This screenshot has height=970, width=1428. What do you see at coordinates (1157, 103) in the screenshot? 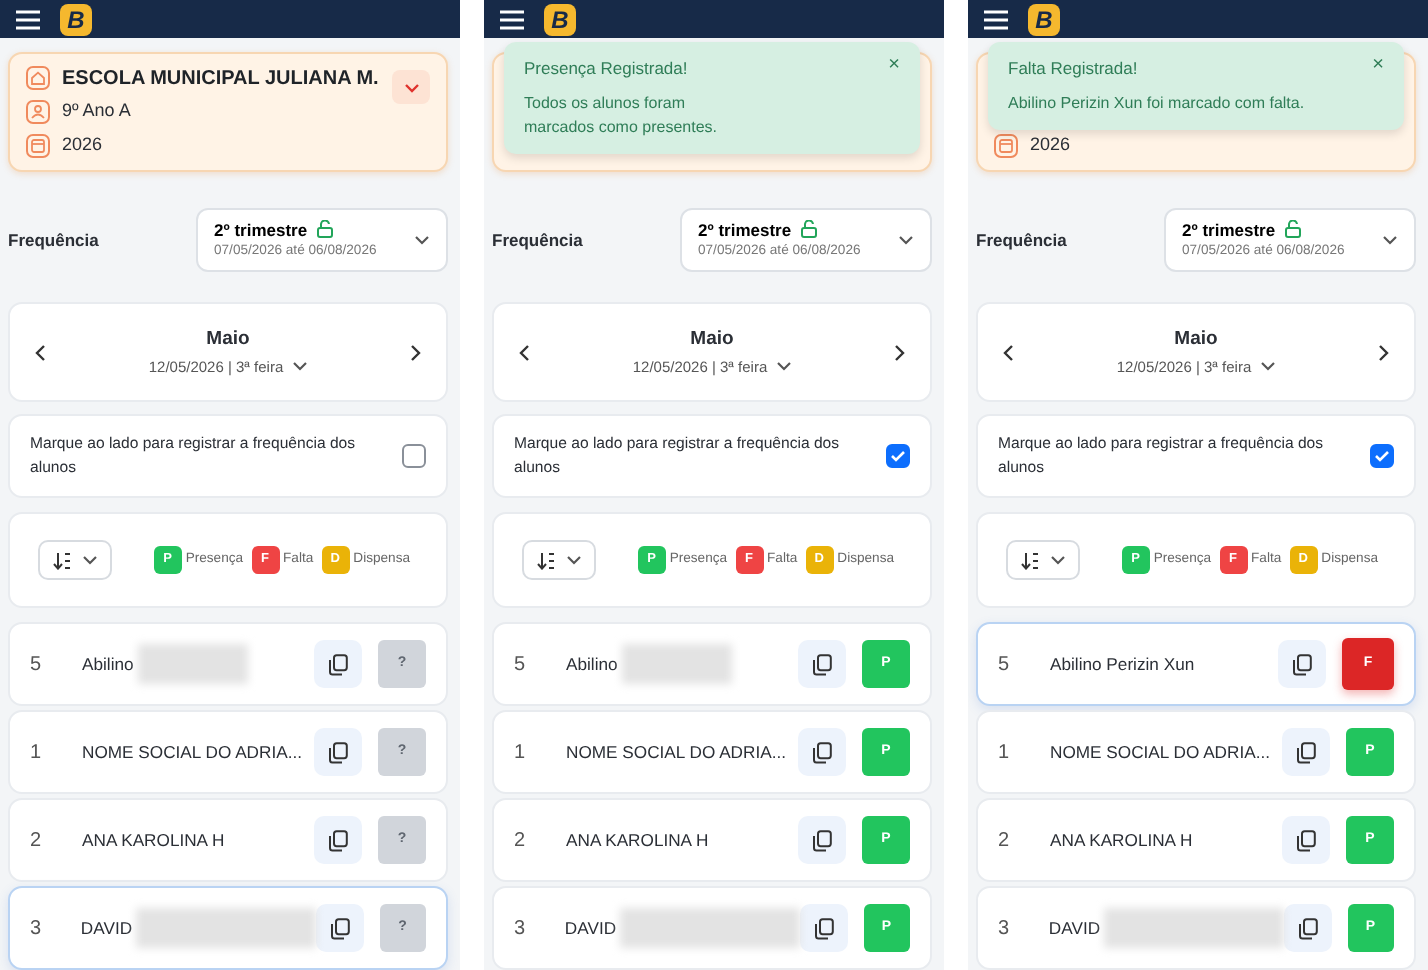
I see `toast-message: Abilino Perizin Xun foi marcado com falta.` at bounding box center [1157, 103].